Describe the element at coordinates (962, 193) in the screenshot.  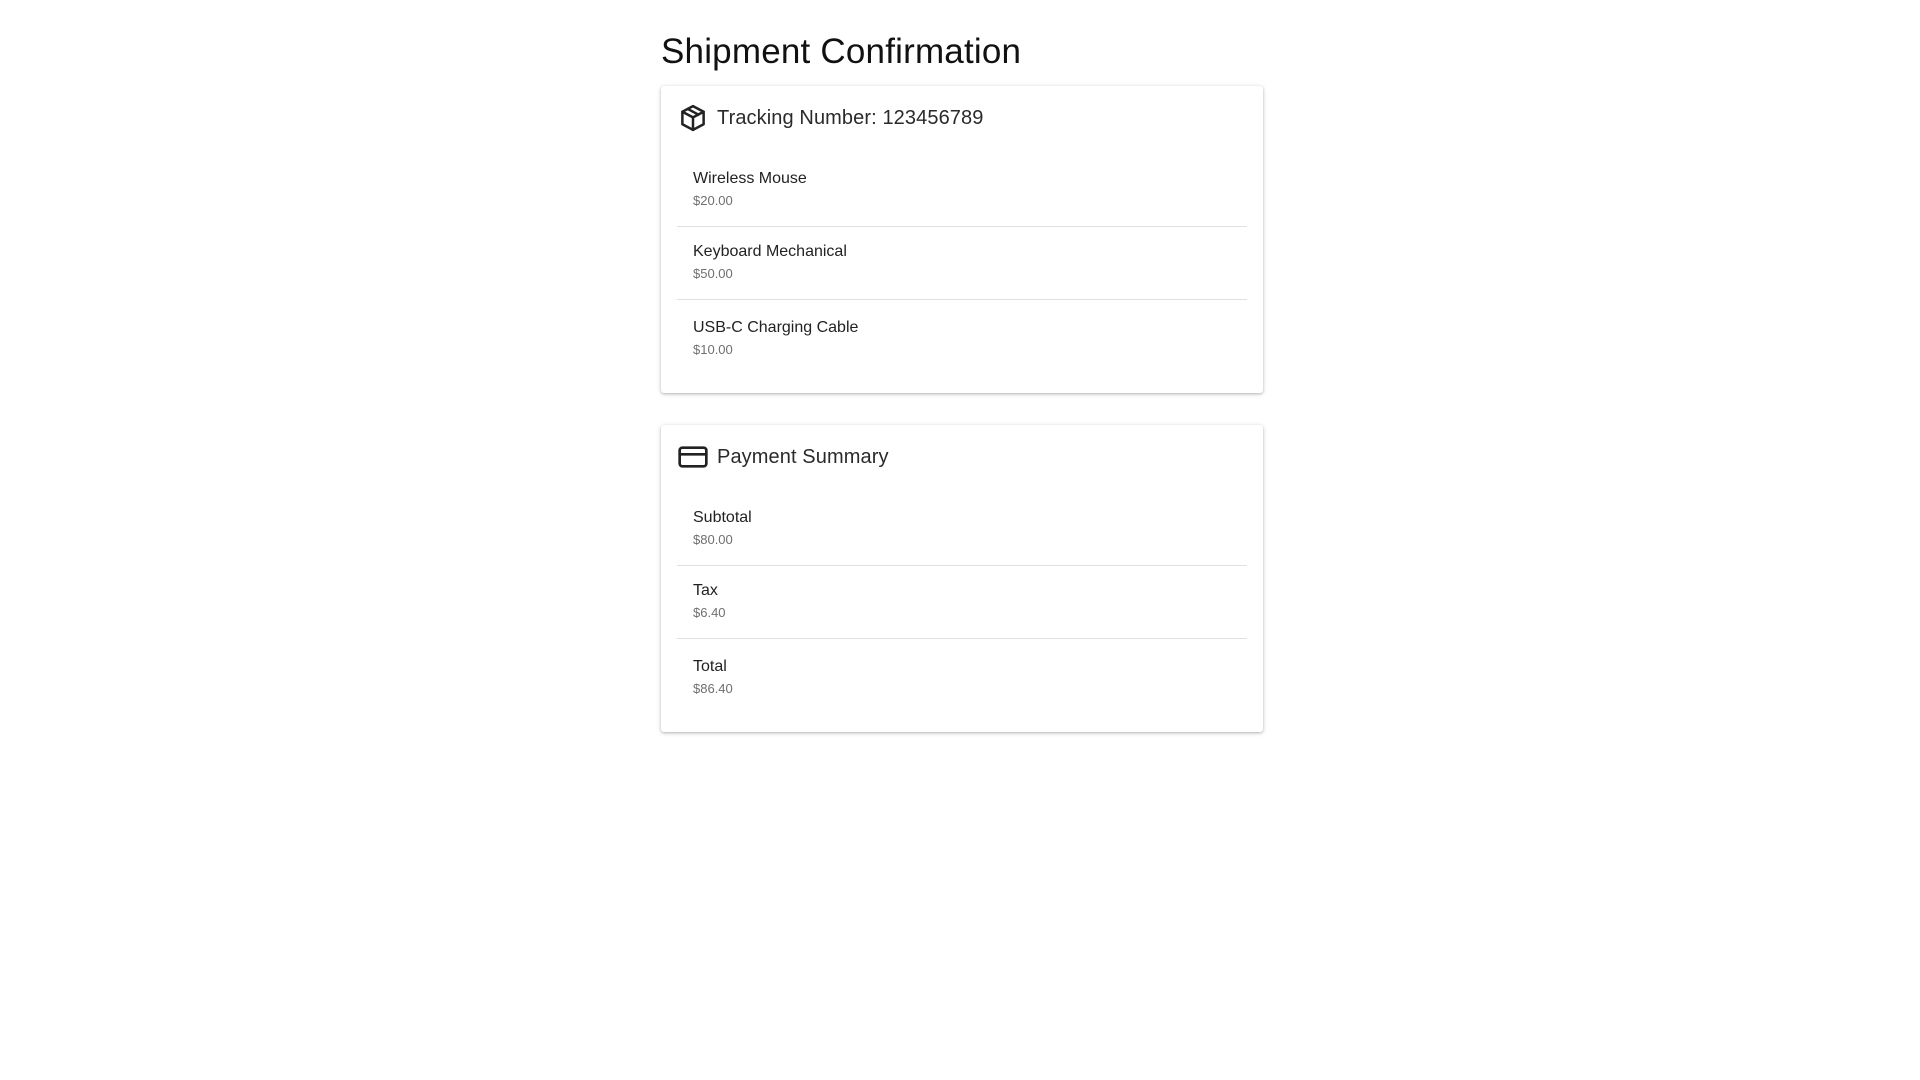
I see `list-item: Wireless Mouse $20.00` at that location.